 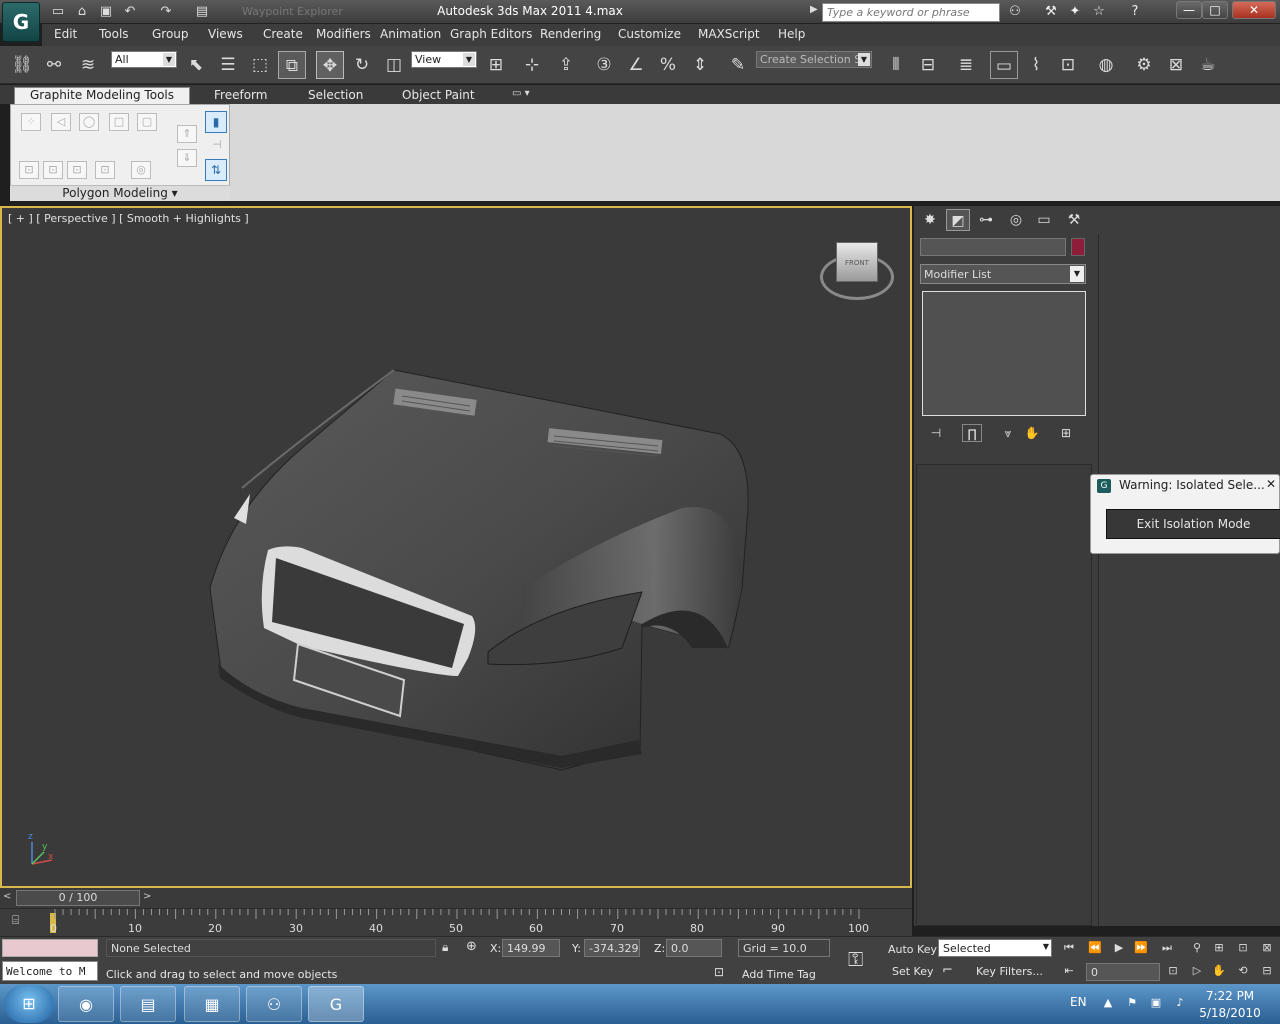 What do you see at coordinates (1230, 1013) in the screenshot?
I see `clock-date: 5/18/2010` at bounding box center [1230, 1013].